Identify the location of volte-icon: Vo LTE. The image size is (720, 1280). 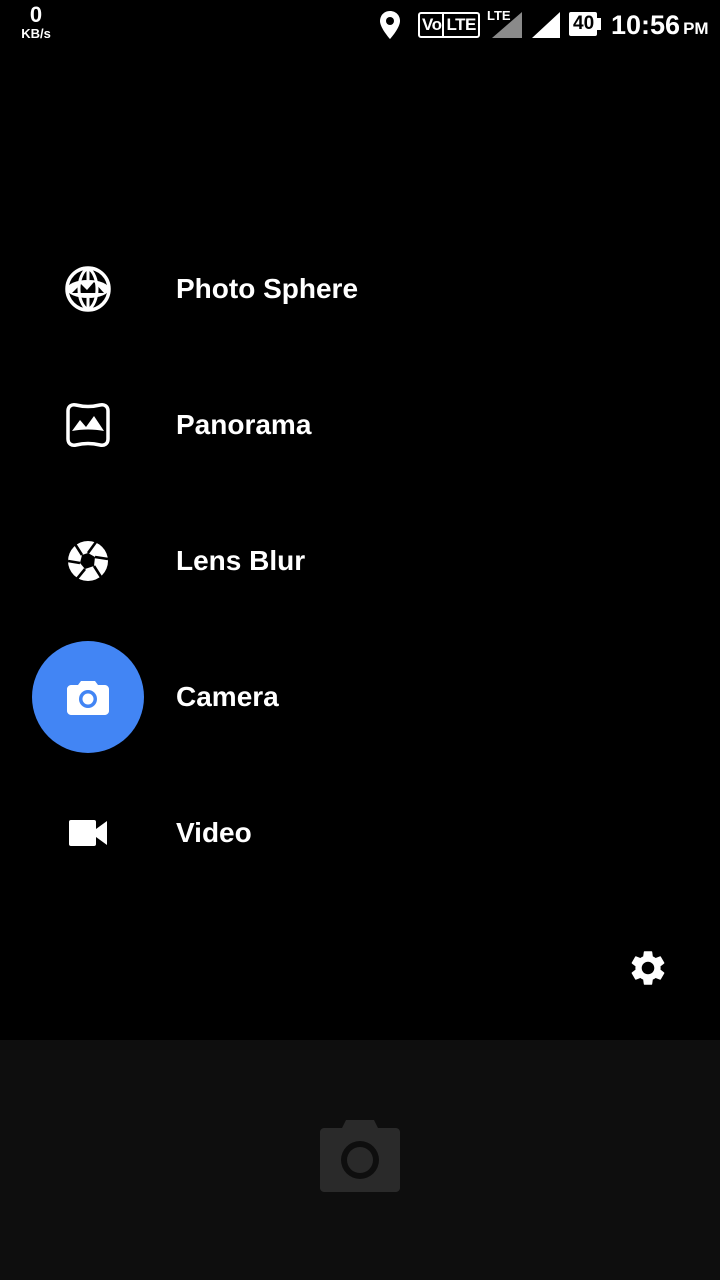
(449, 25).